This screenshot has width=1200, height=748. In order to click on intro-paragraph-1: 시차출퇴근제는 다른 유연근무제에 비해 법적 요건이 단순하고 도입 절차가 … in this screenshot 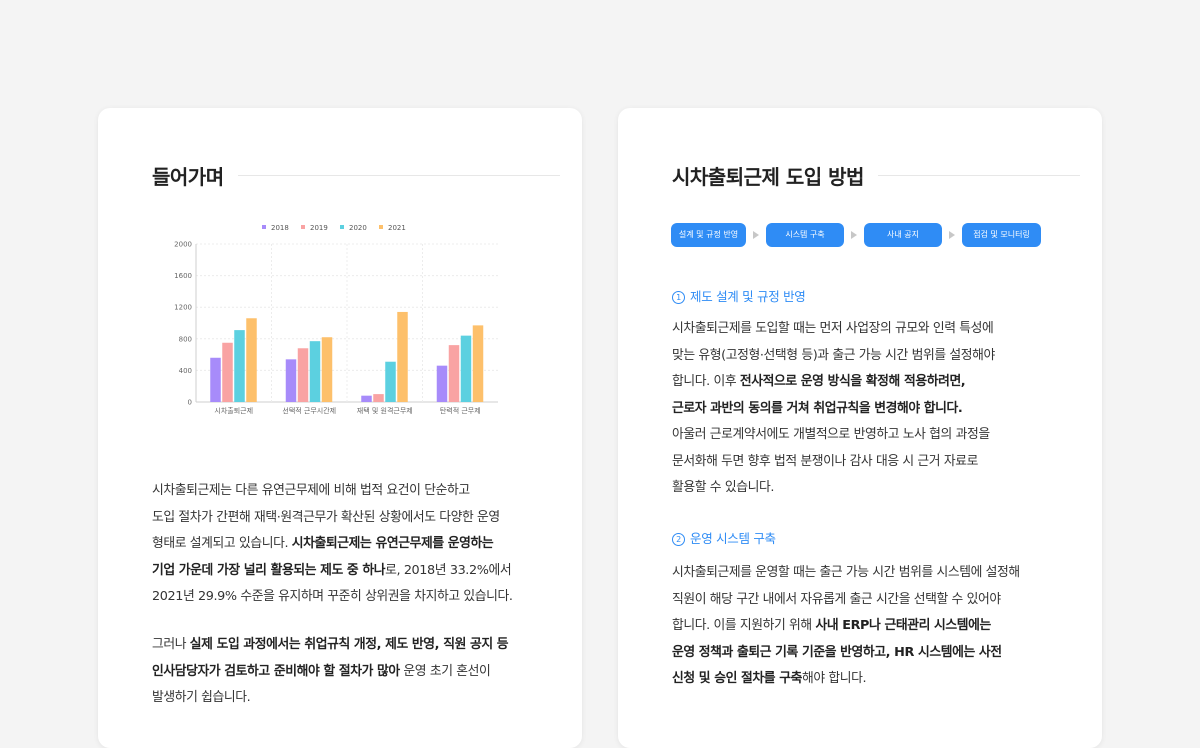, I will do `click(347, 544)`.